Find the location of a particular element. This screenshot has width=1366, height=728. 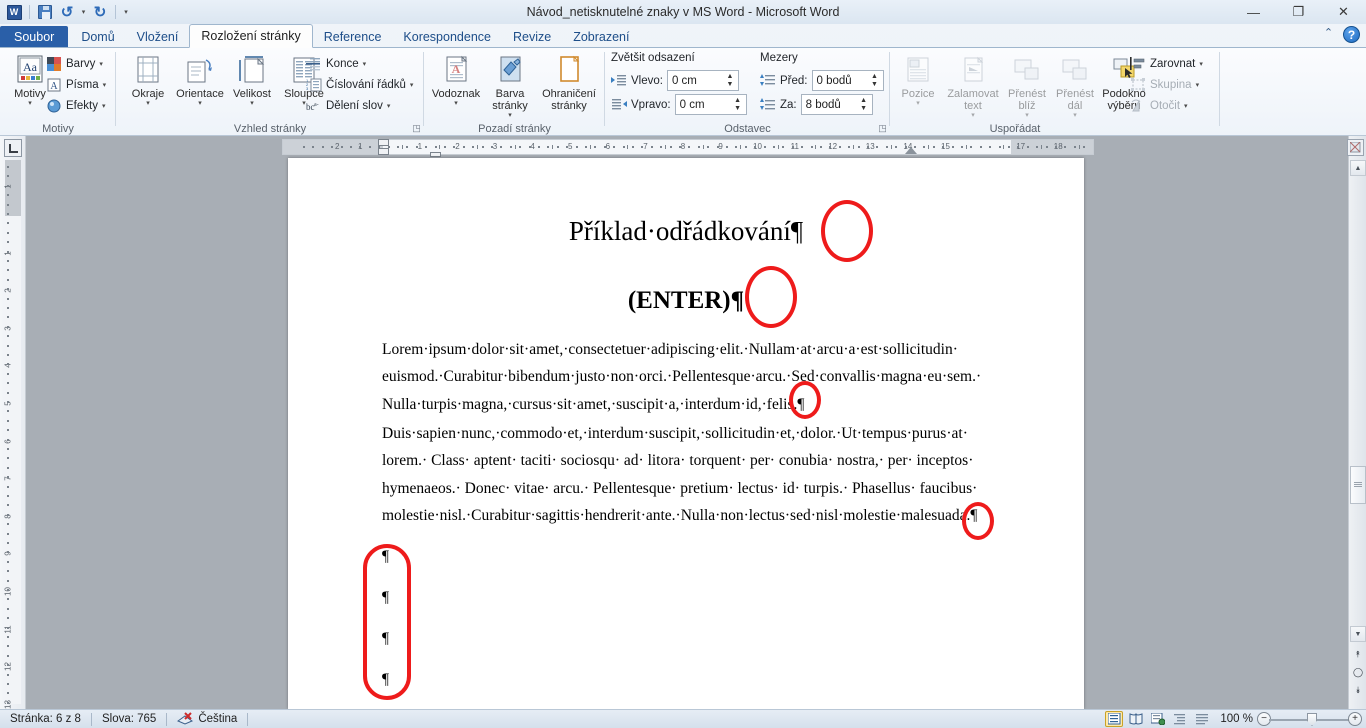

print-layout-view-button is located at coordinates (1114, 719).